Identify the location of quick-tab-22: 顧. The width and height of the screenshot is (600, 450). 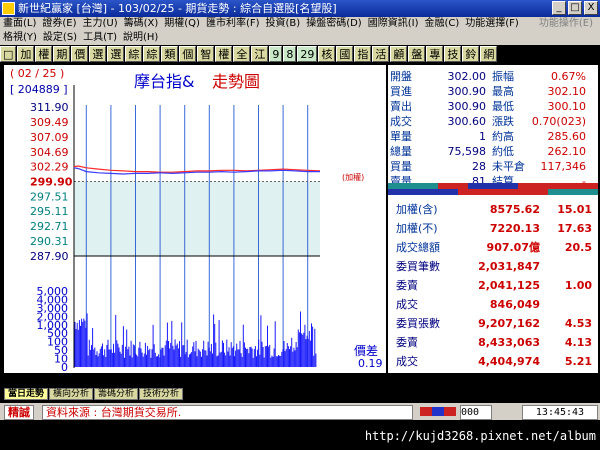
(399, 54).